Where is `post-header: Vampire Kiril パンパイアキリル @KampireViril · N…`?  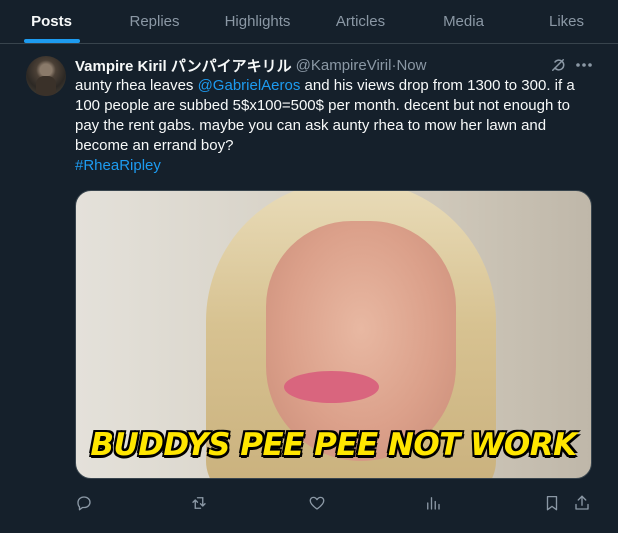 post-header: Vampire Kiril パンパイアキリル @KampireViril · N… is located at coordinates (250, 65).